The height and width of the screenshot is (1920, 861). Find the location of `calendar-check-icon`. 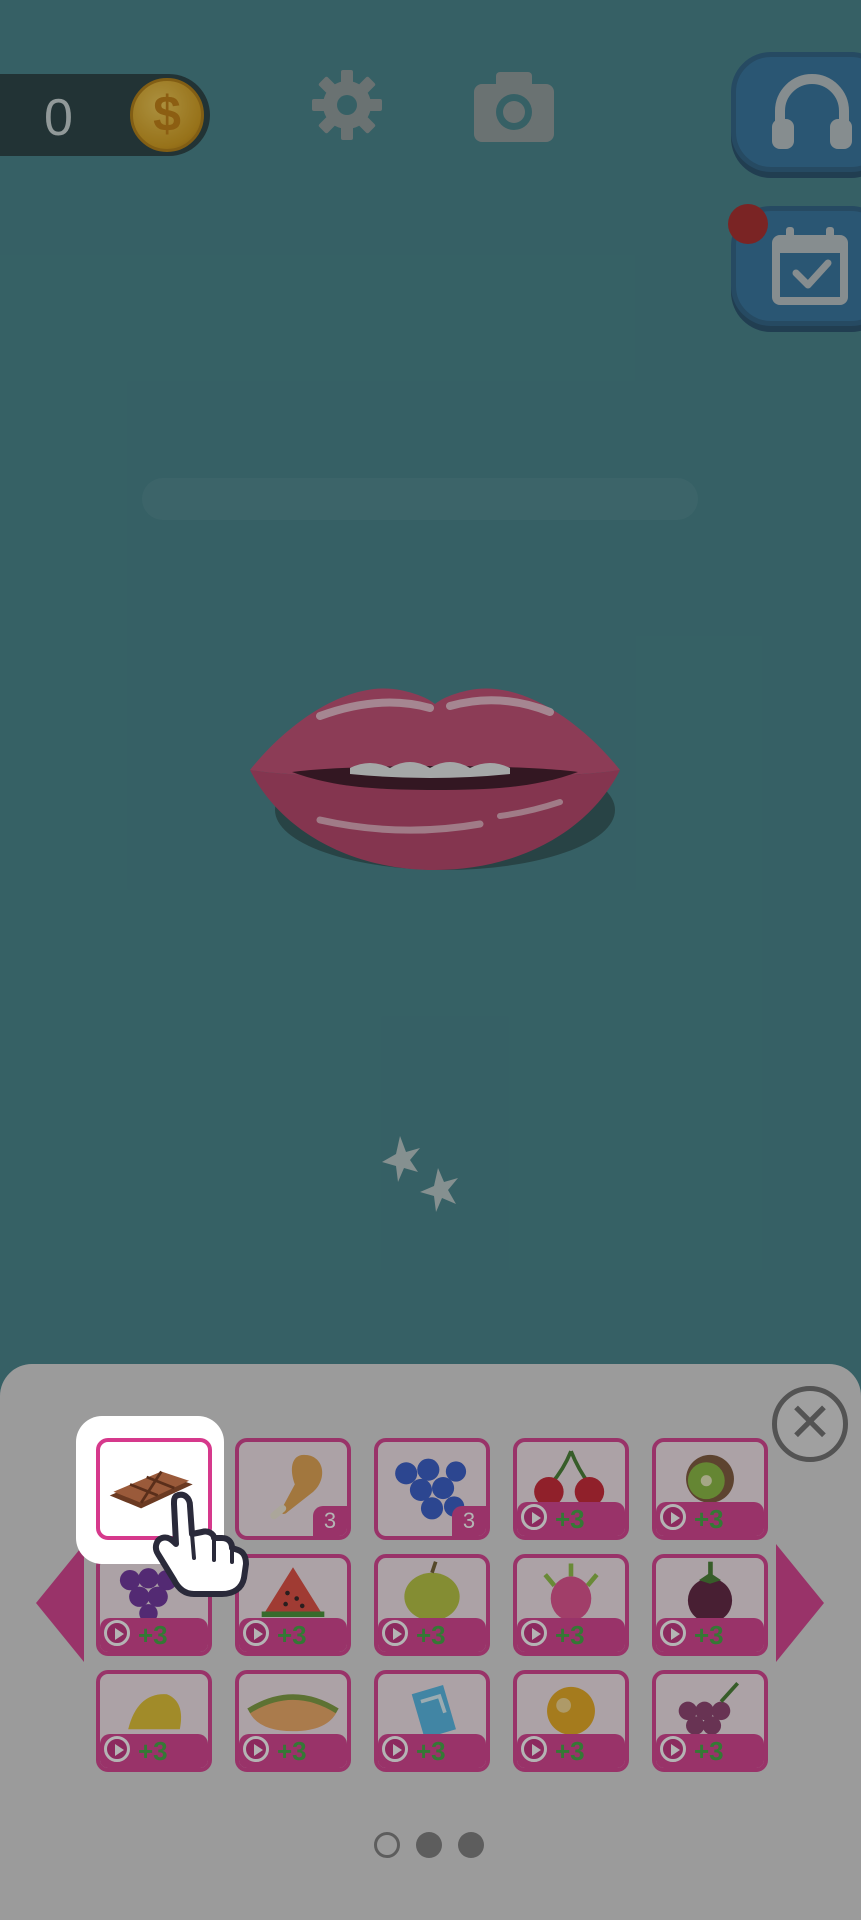

calendar-check-icon is located at coordinates (810, 266).